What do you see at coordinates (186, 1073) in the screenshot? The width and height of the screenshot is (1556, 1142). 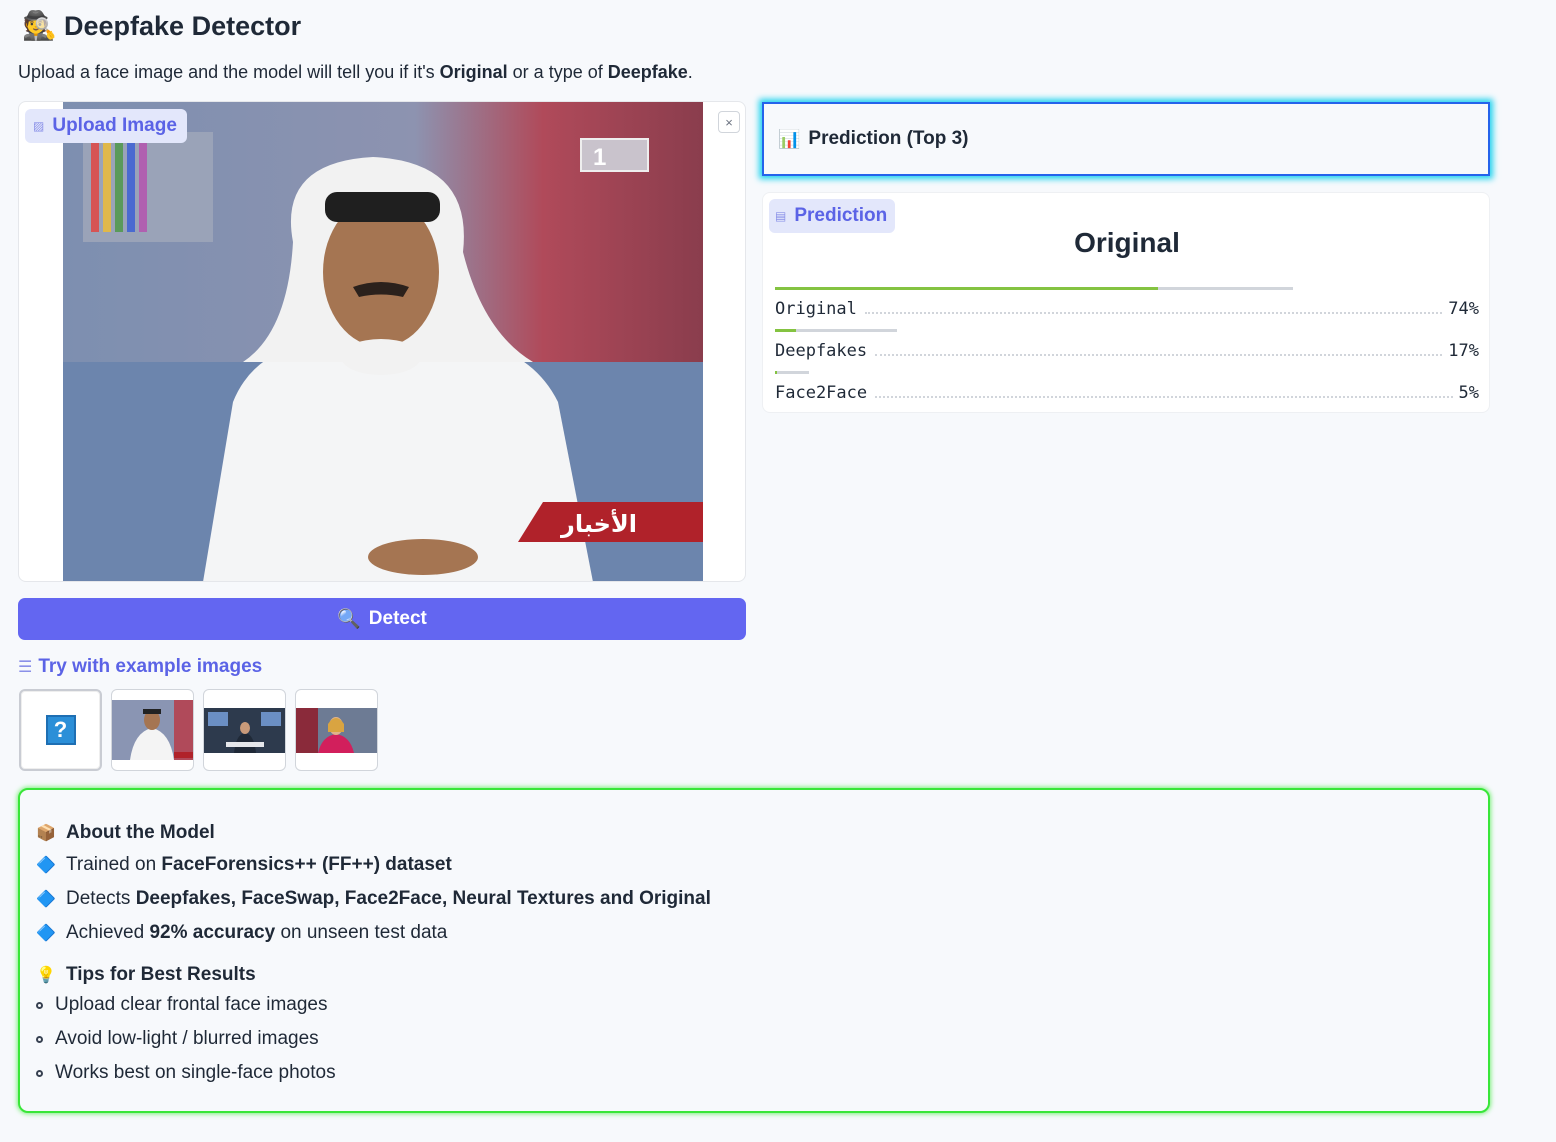 I see `tip-item: Works best on single-face photos` at bounding box center [186, 1073].